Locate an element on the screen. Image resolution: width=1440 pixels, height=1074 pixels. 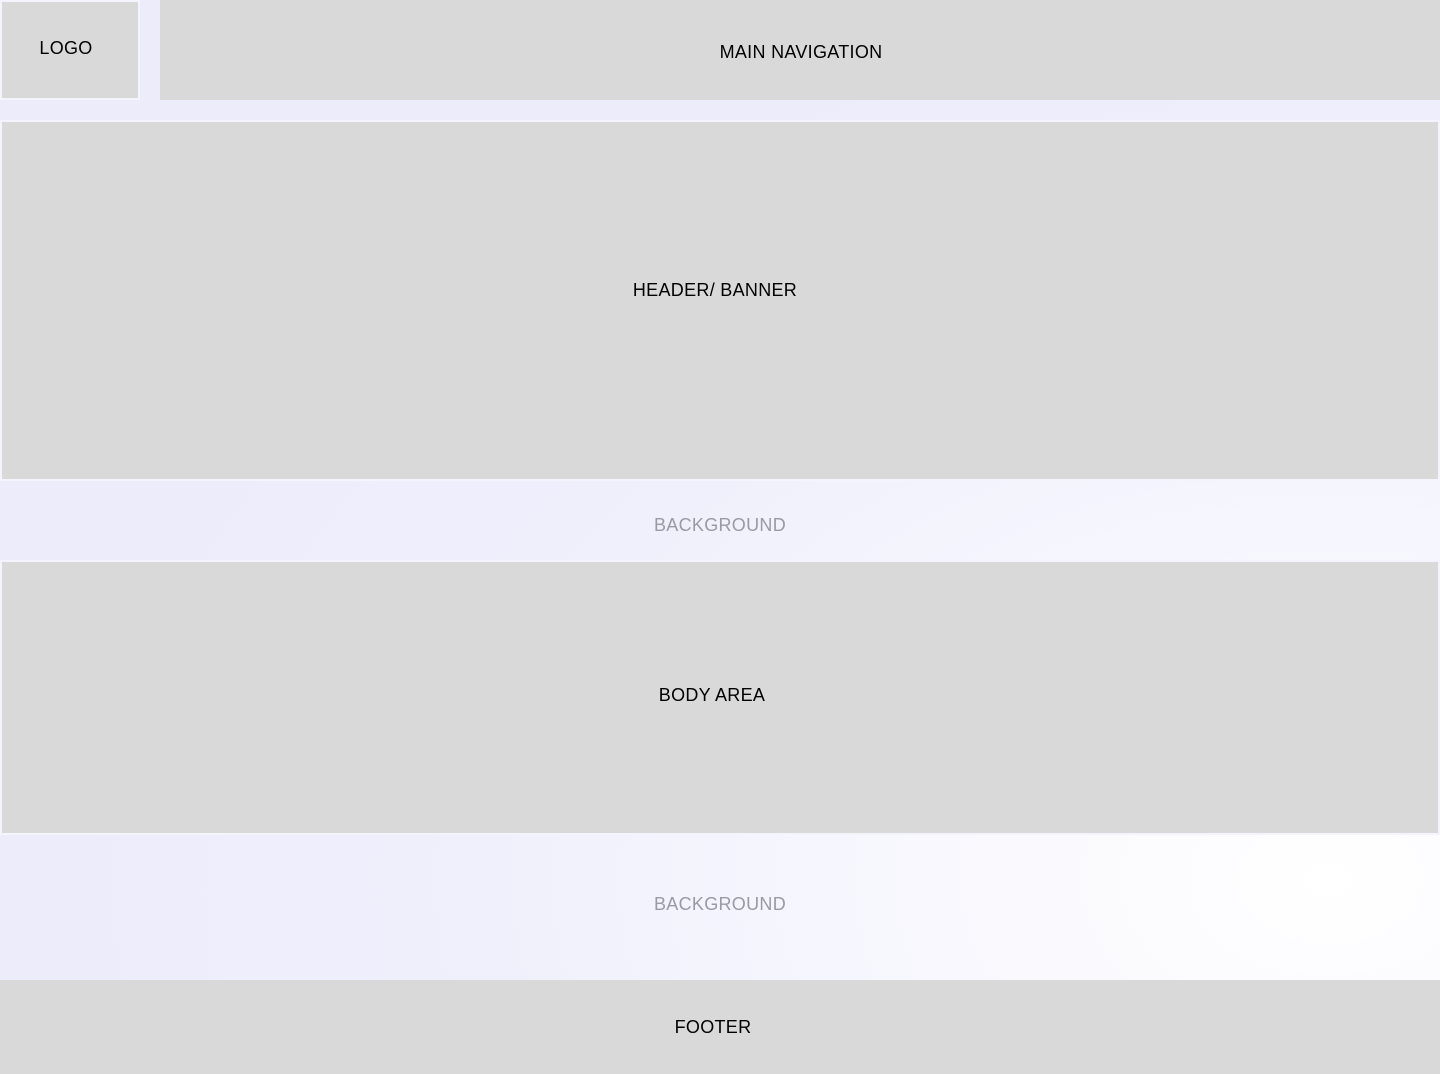
header-banner-label: HEADER/ BANNER is located at coordinates (715, 290).